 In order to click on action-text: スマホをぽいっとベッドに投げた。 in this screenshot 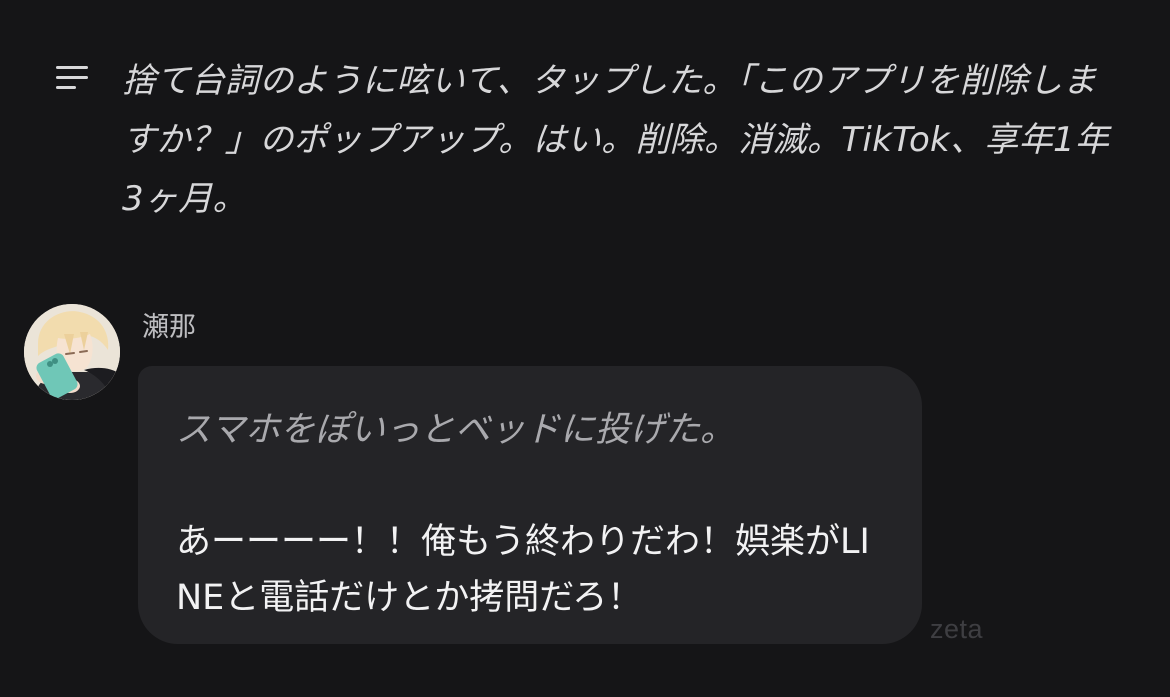, I will do `click(455, 430)`.